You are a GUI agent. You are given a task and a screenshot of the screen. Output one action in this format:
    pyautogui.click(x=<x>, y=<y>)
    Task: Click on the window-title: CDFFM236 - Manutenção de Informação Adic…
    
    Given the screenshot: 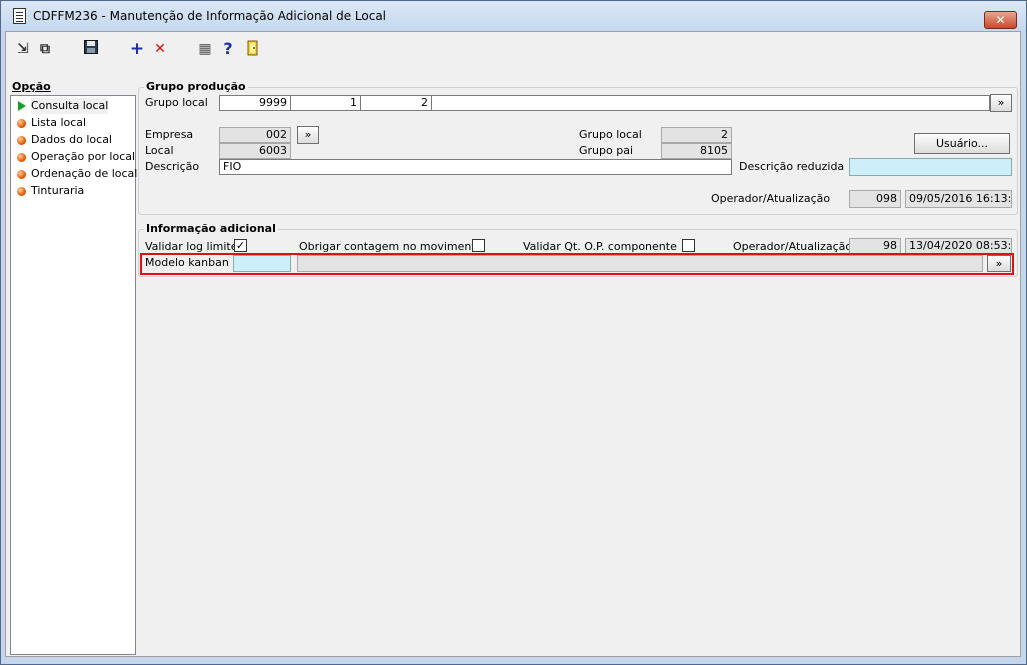 What is the action you would take?
    pyautogui.click(x=210, y=16)
    